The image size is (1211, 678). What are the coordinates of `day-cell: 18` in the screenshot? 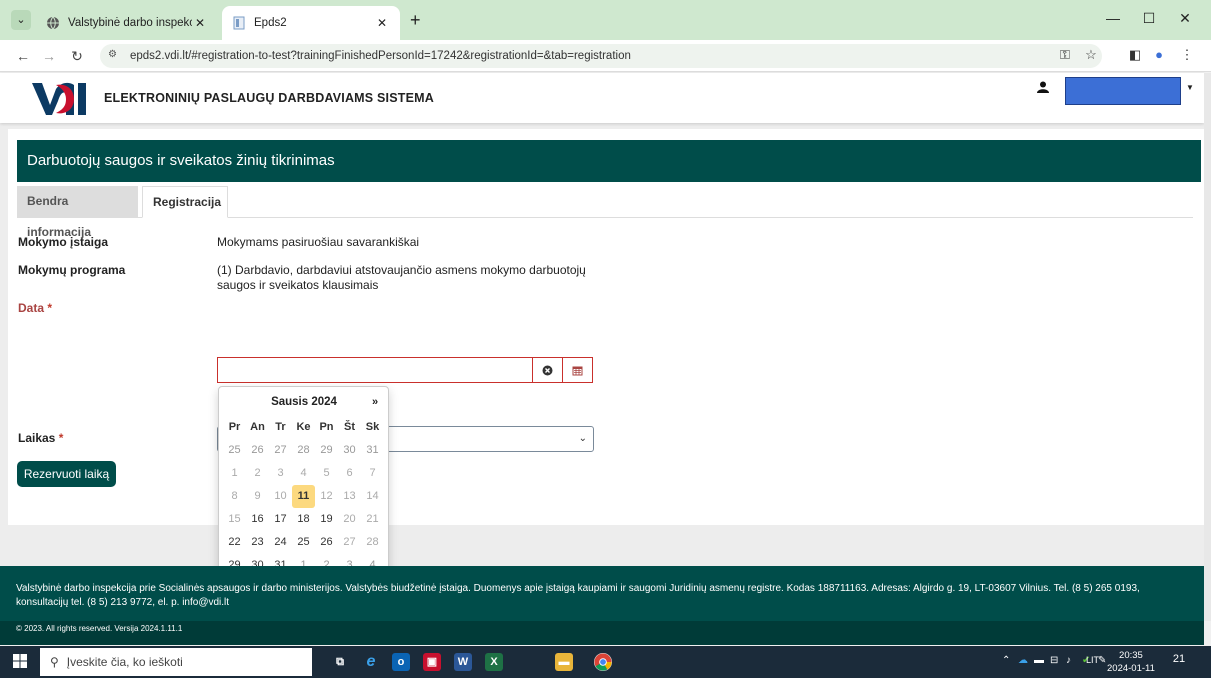 It's located at (303, 519).